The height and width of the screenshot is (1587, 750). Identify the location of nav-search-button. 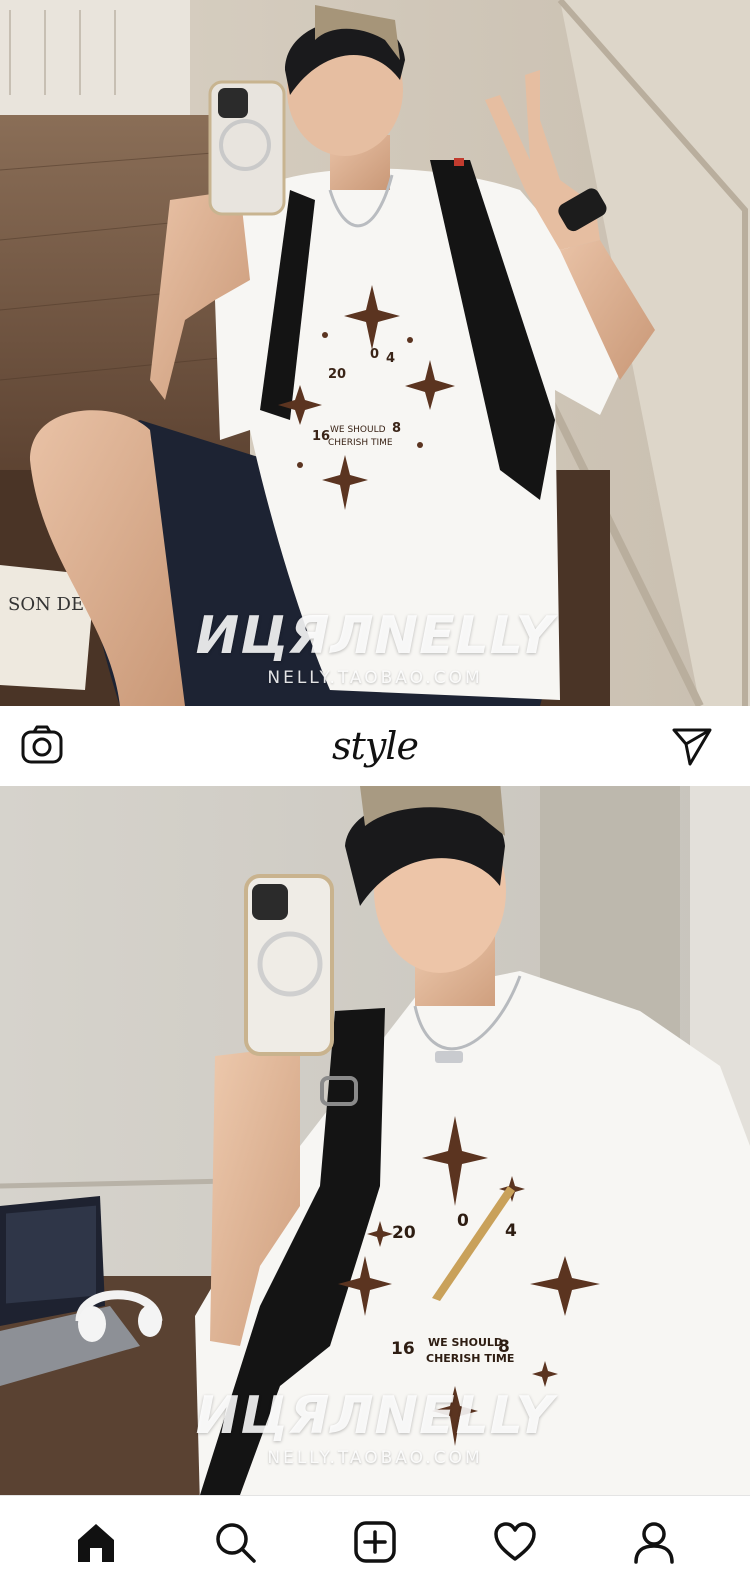
(235, 1542).